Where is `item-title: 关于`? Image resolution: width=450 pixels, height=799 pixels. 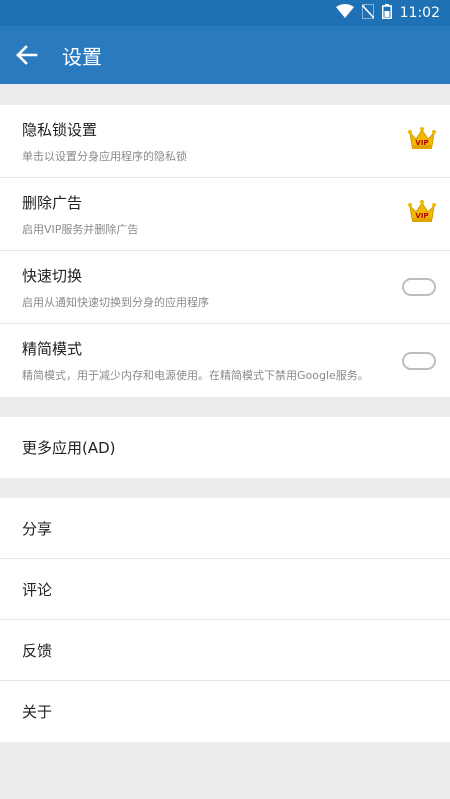
item-title: 关于 is located at coordinates (37, 712).